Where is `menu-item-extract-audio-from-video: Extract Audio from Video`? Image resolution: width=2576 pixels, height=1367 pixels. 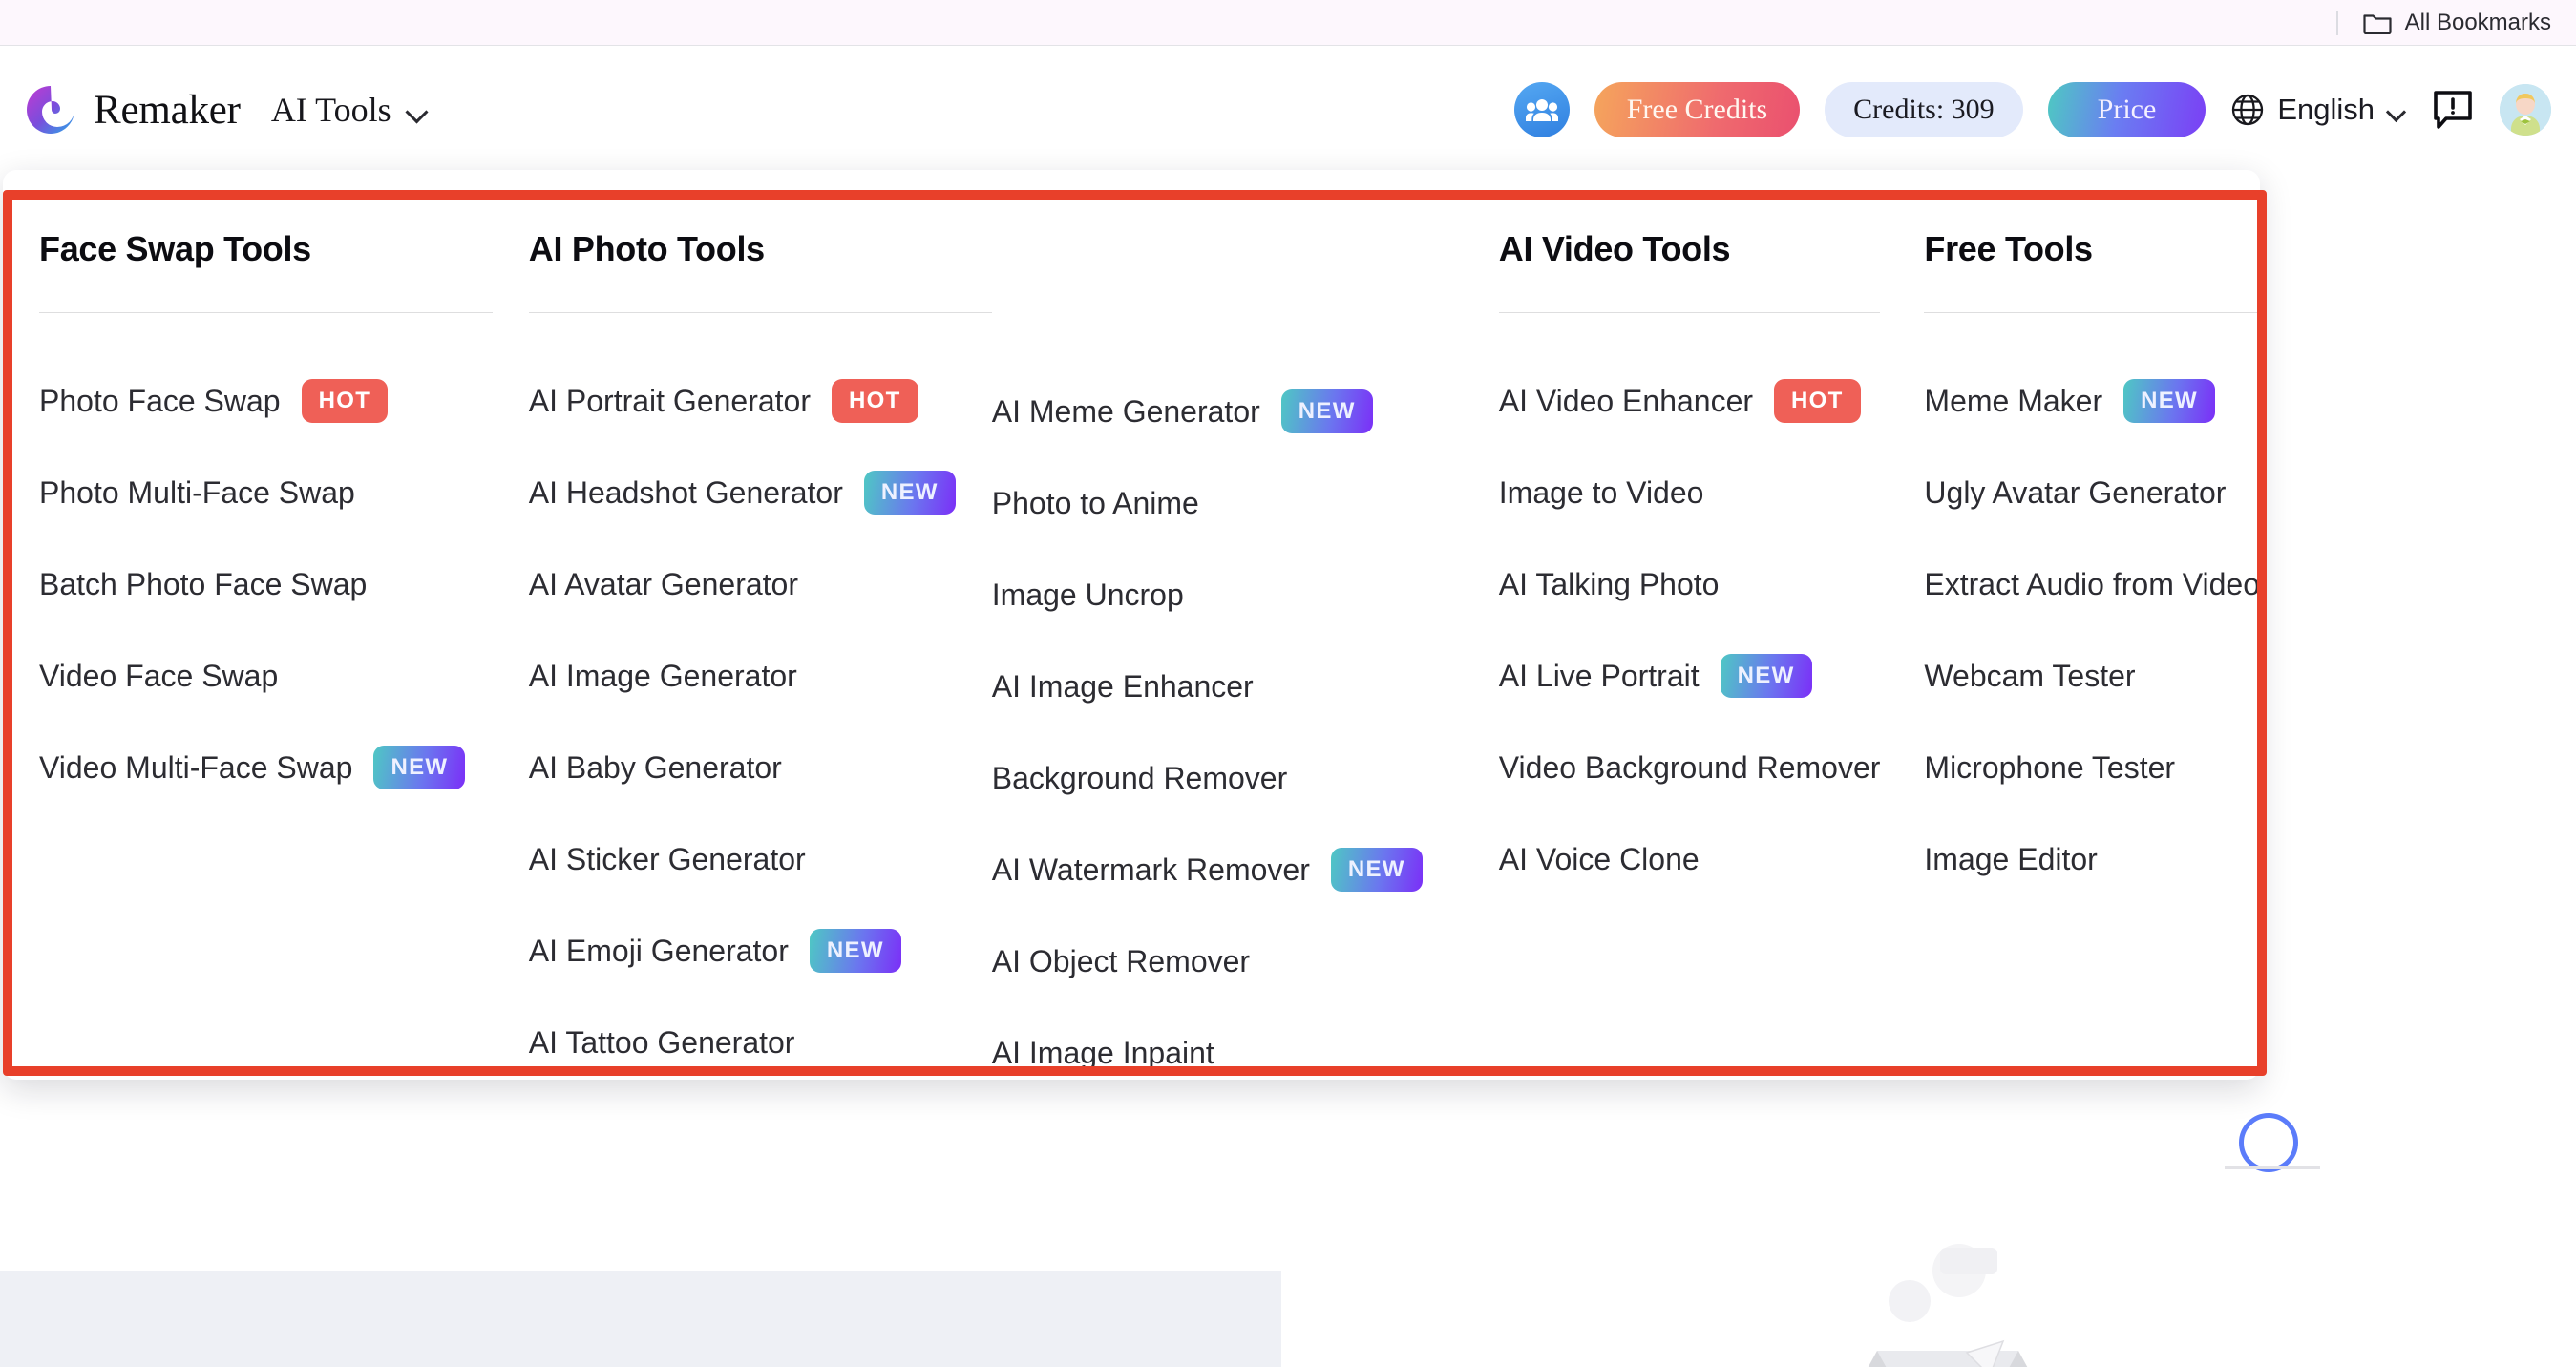 menu-item-extract-audio-from-video: Extract Audio from Video is located at coordinates (2092, 584).